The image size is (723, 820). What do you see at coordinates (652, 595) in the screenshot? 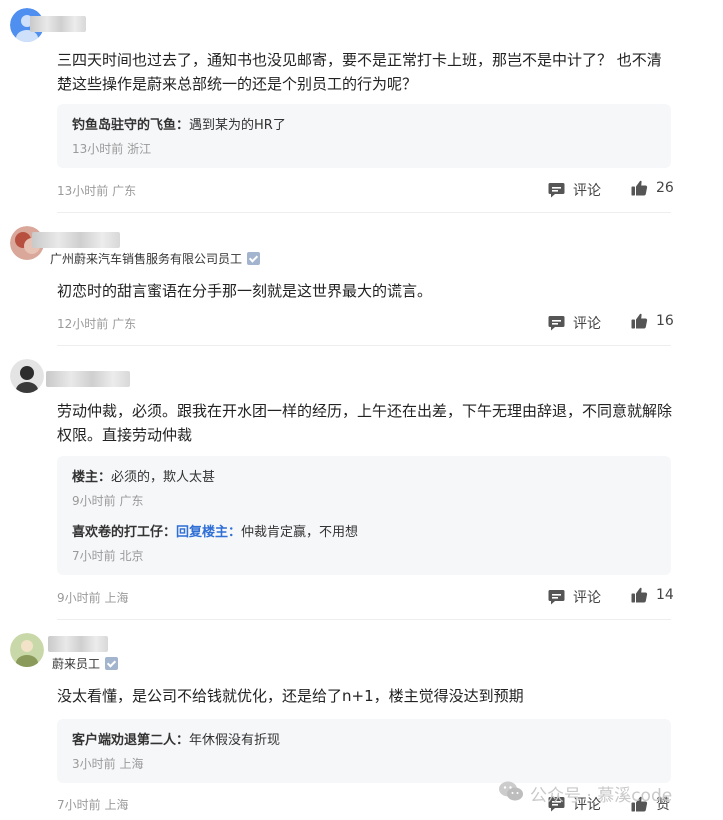
I see `like-button: 14` at bounding box center [652, 595].